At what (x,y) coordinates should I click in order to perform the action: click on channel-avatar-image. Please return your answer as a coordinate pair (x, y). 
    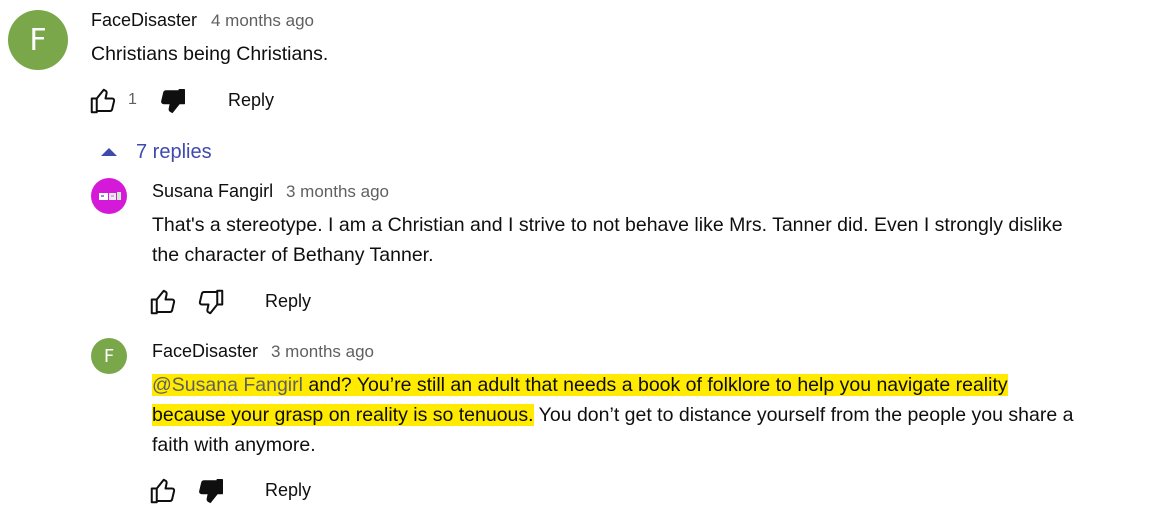
    Looking at the image, I should click on (110, 196).